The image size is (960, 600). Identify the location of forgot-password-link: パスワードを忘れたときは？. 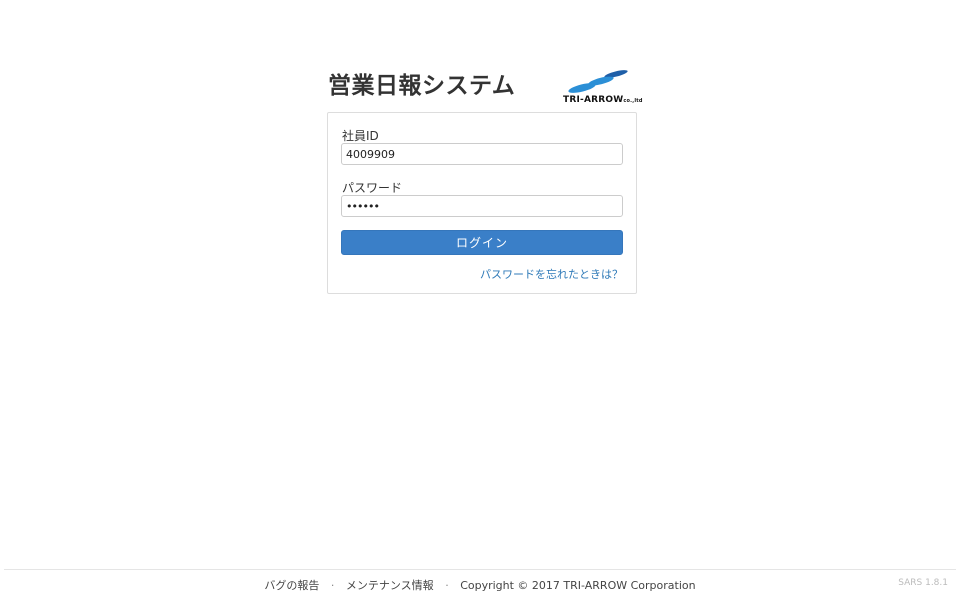
(551, 274).